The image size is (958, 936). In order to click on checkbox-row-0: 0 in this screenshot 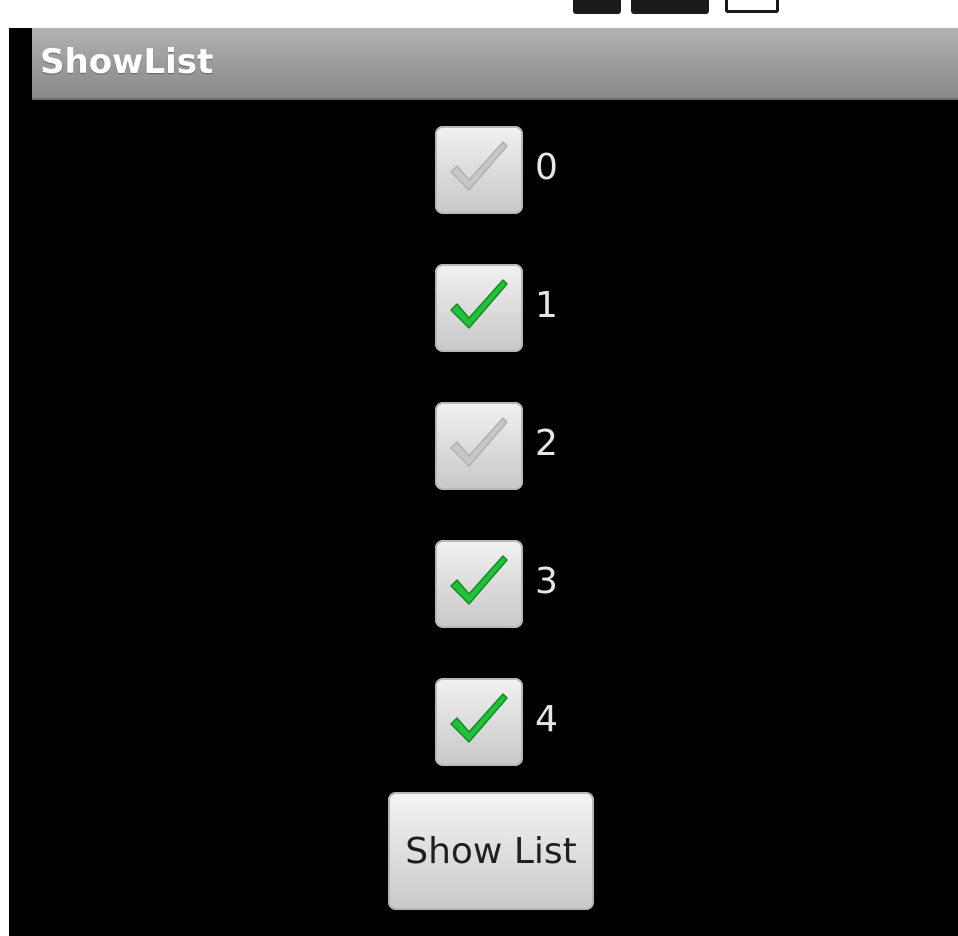, I will do `click(515, 171)`.